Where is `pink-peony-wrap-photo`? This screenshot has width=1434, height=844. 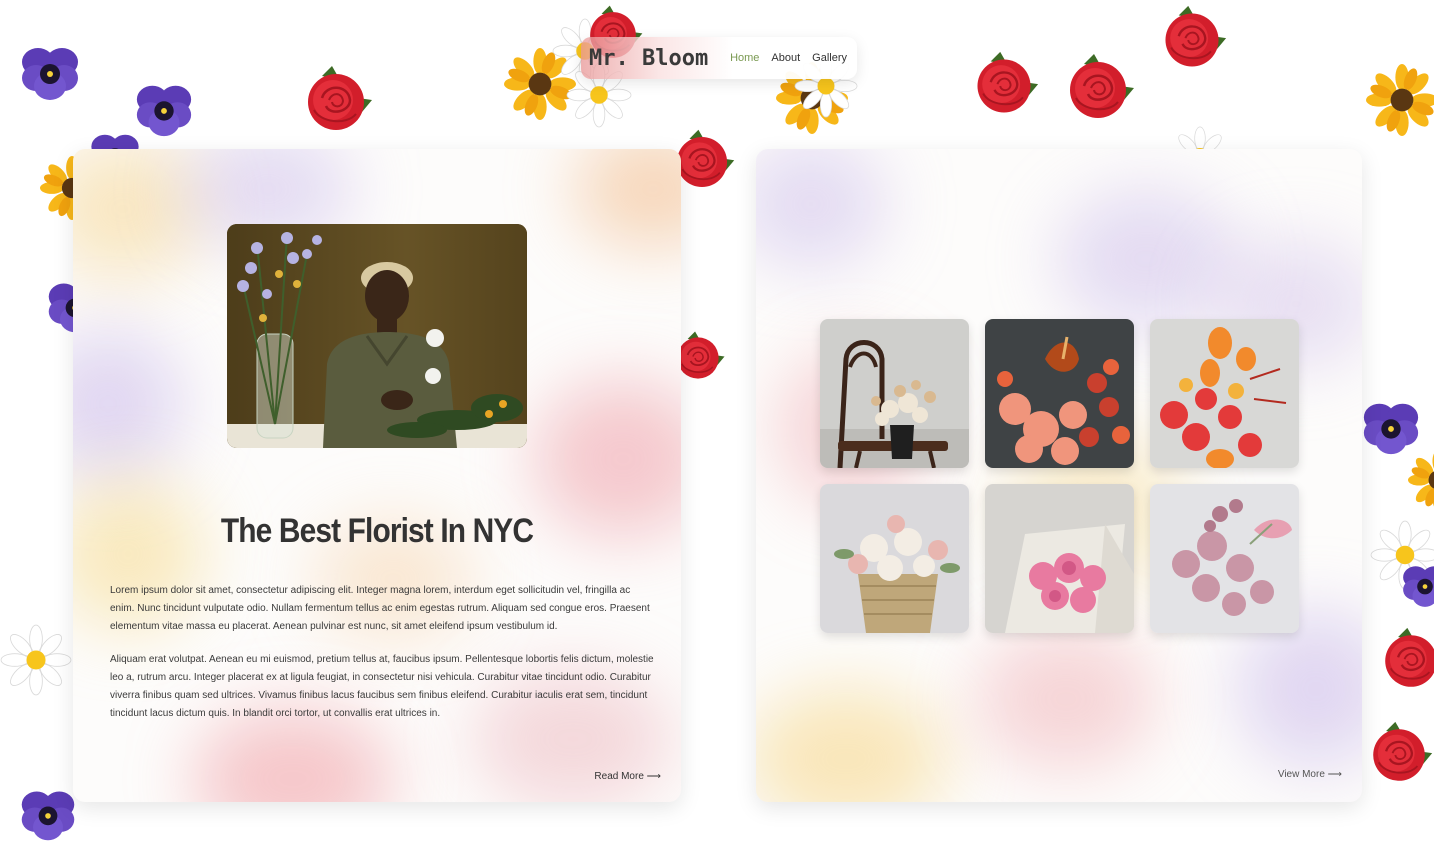 pink-peony-wrap-photo is located at coordinates (1059, 558).